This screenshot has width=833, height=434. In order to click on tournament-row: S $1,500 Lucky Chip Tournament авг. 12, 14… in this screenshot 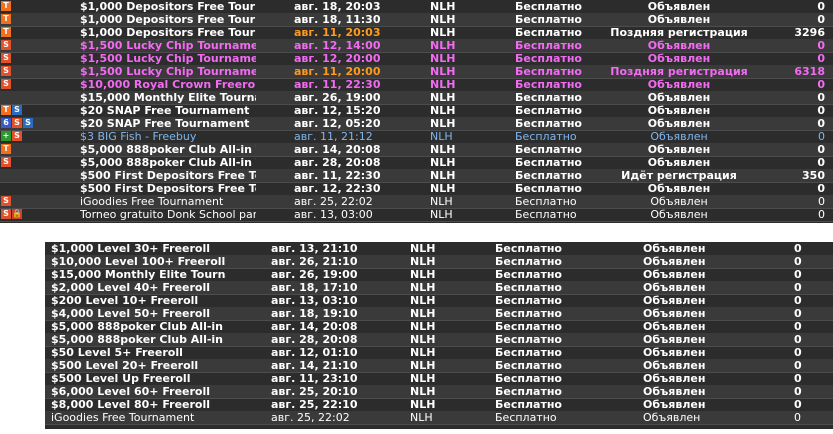, I will do `click(416, 46)`.